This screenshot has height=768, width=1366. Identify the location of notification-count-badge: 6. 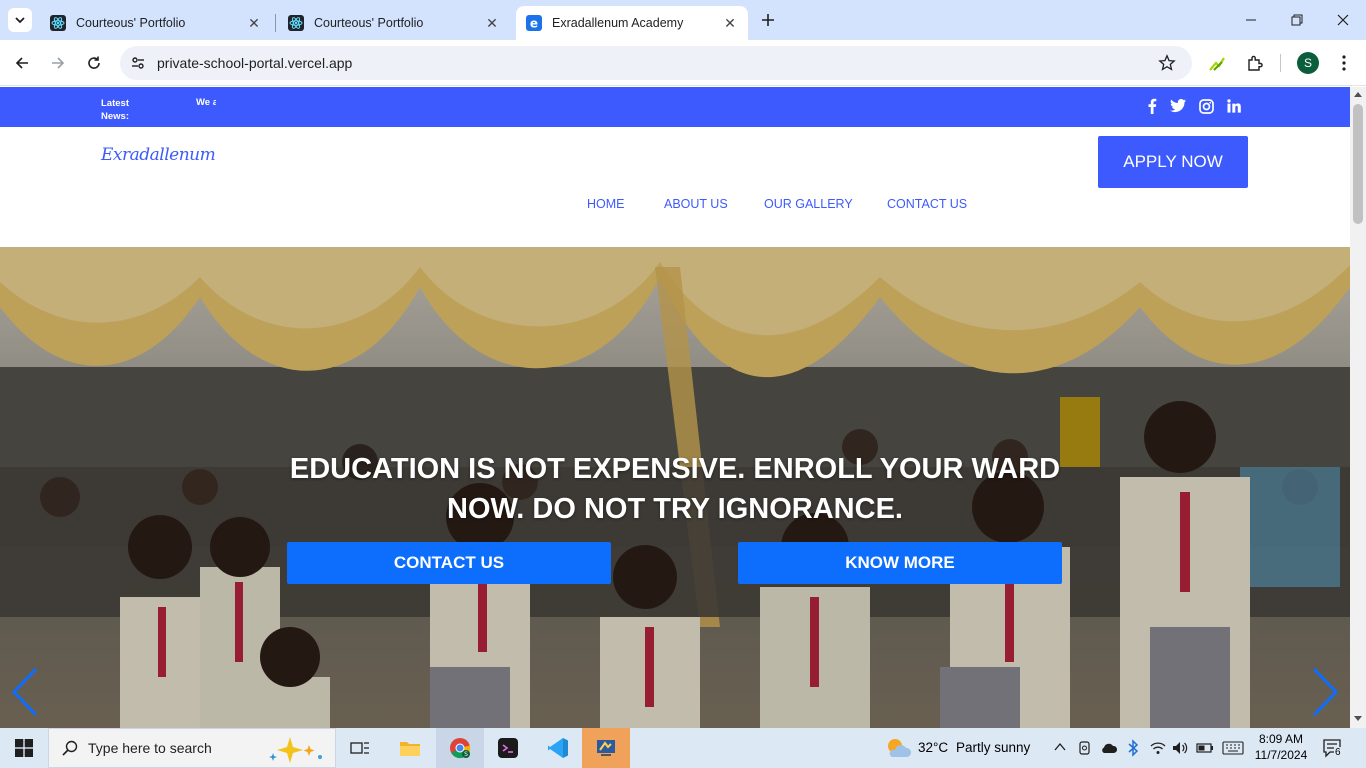
(1338, 752).